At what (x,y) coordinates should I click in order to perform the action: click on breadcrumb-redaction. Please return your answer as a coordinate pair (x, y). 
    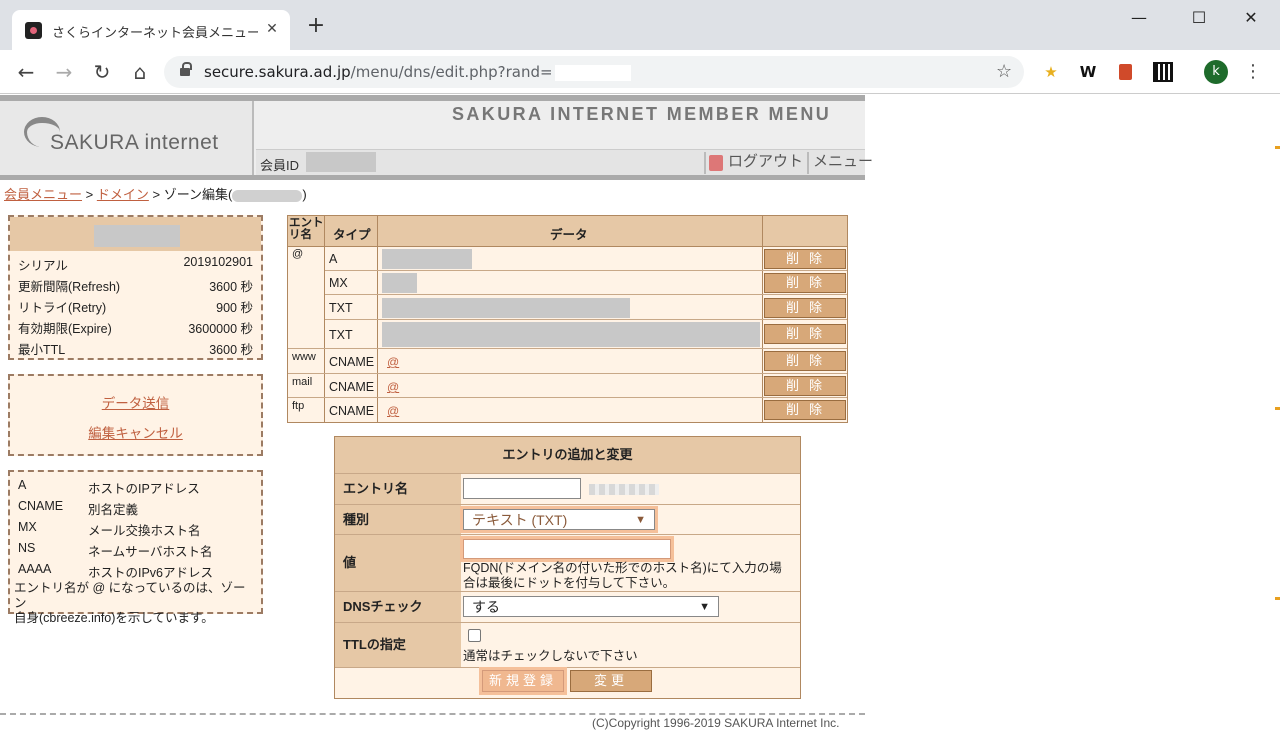
    Looking at the image, I should click on (267, 195).